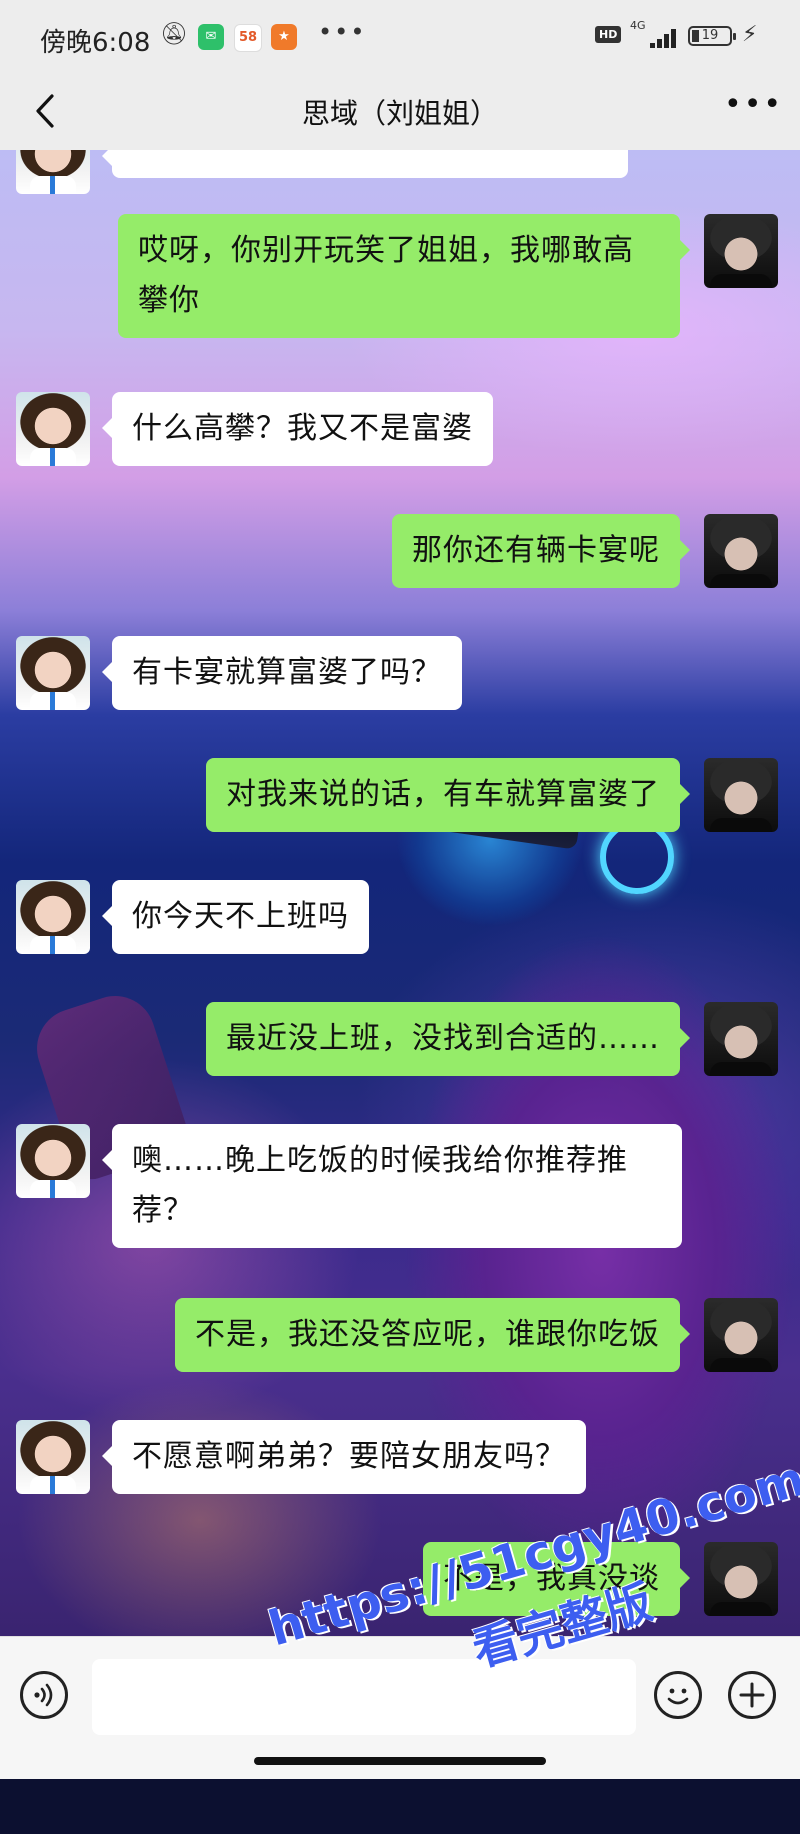  What do you see at coordinates (400, 38) in the screenshot?
I see `status-bar: 傍晚6:08 🔕︎ ✉︎ 58 ★ ••• HD 4G 19 ⚡︎` at bounding box center [400, 38].